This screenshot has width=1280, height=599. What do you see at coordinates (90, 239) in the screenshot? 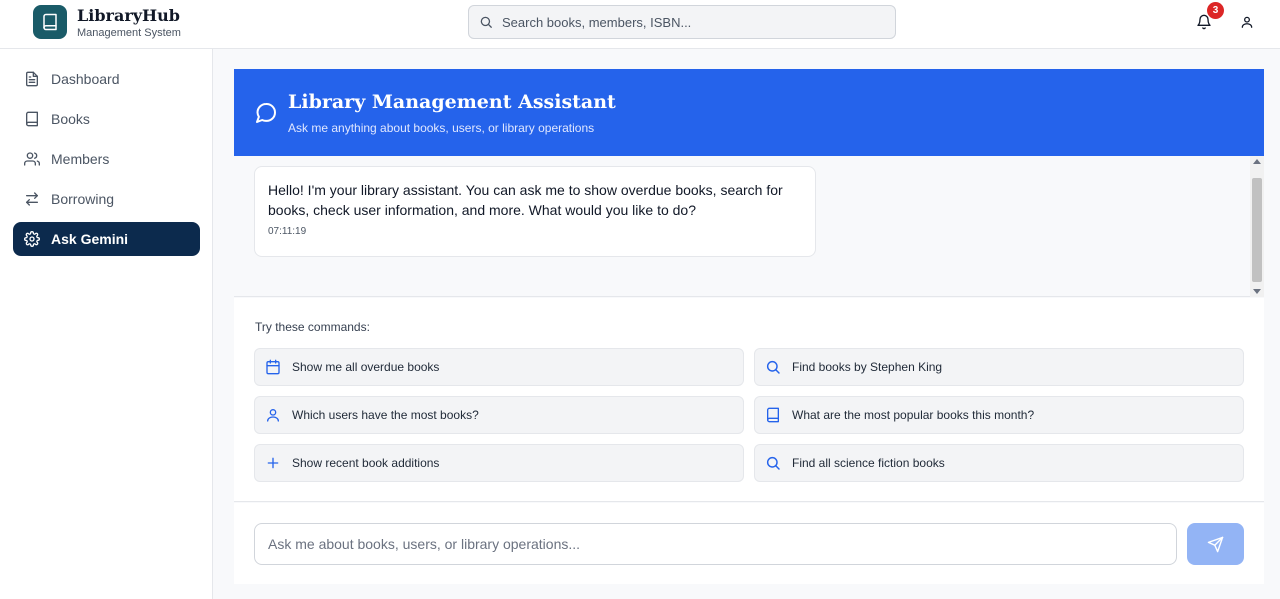
I see `sidebar-item-label: Ask Gemini` at bounding box center [90, 239].